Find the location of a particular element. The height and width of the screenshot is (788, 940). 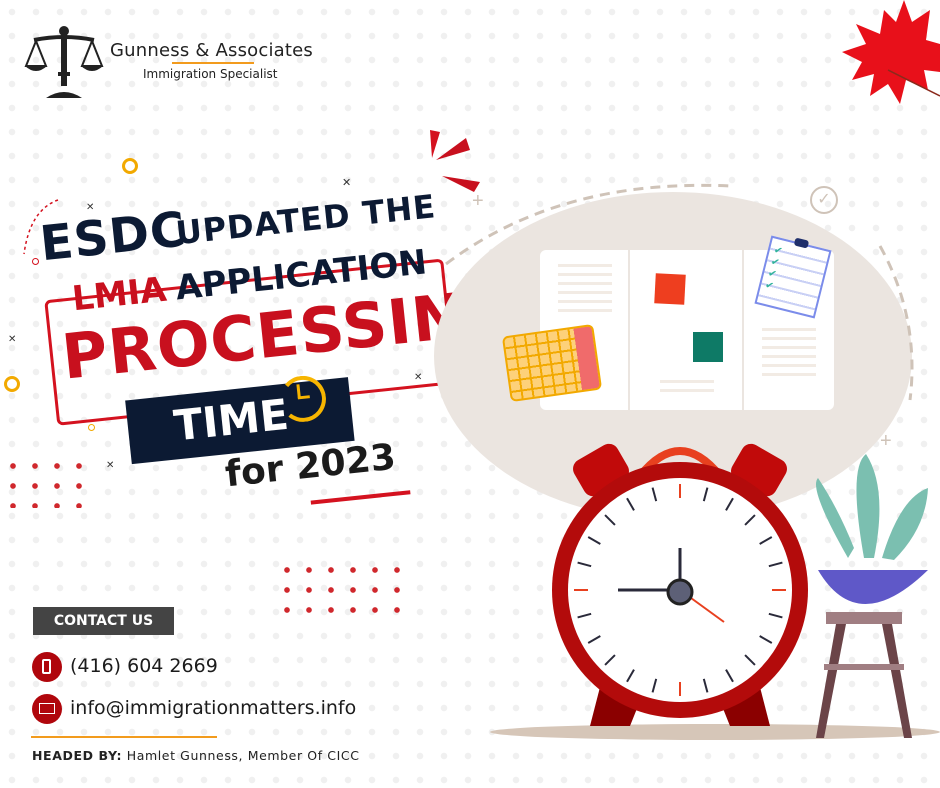

contact-us-button: CONTACT US is located at coordinates (103, 621).